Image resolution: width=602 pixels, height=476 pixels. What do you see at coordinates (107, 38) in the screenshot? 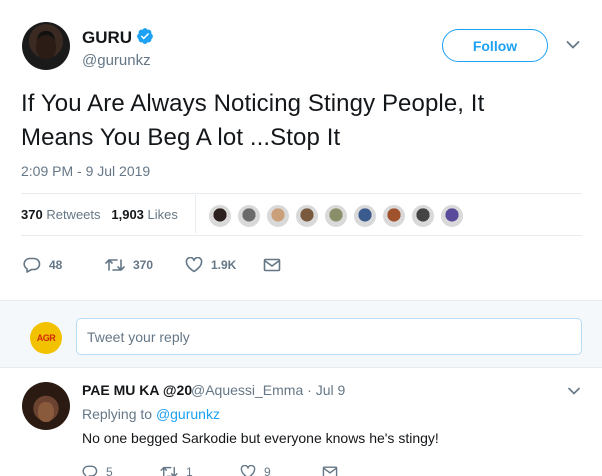
I see `author-name: GURU` at bounding box center [107, 38].